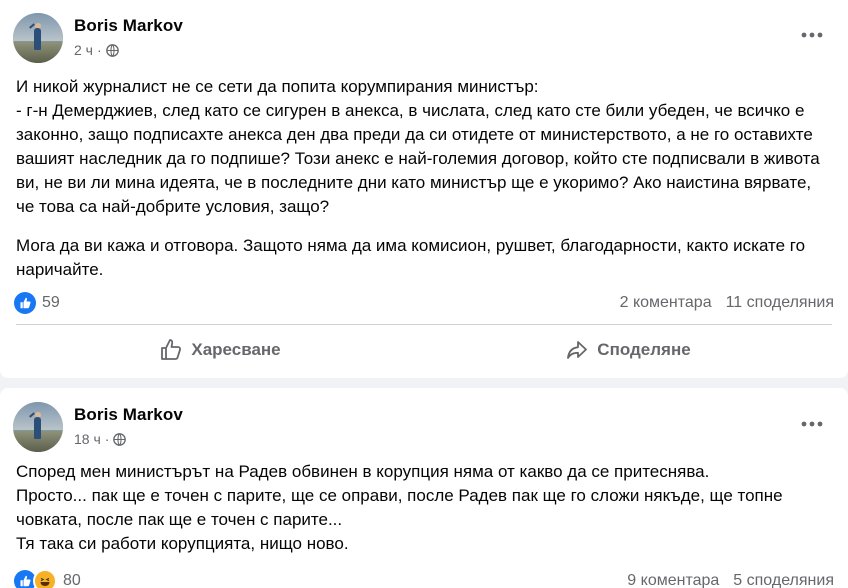  I want to click on post-actions: Харесване Споделяне, so click(424, 350).